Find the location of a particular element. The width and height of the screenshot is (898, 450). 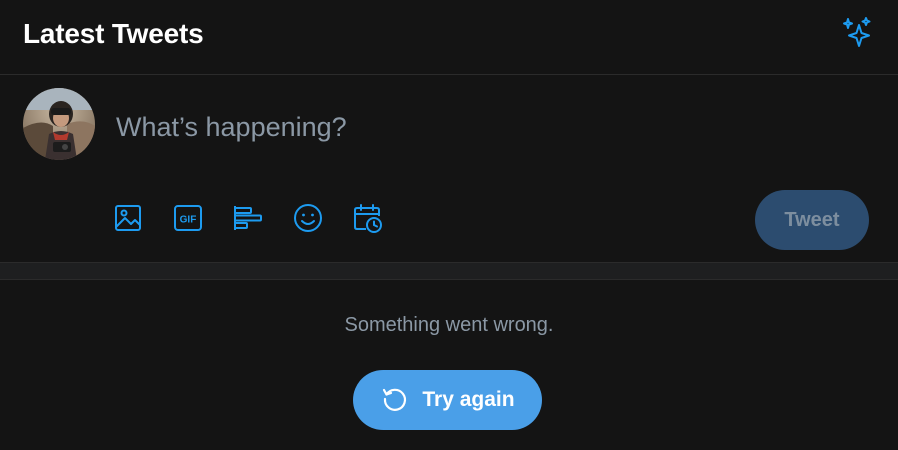

error-message: Something went wrong. is located at coordinates (449, 325).